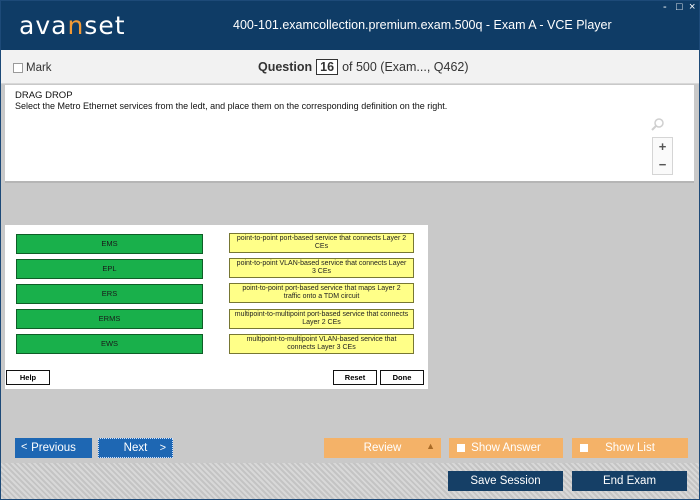 The image size is (700, 500). I want to click on help-button: Help, so click(28, 377).